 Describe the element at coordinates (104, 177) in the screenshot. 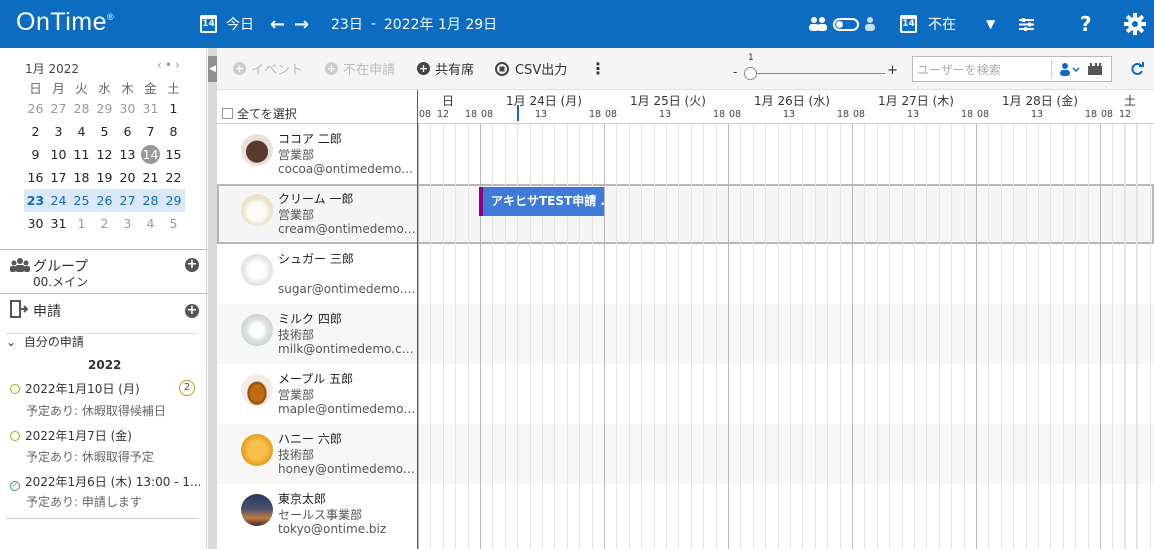

I see `calendar-day: 19` at that location.